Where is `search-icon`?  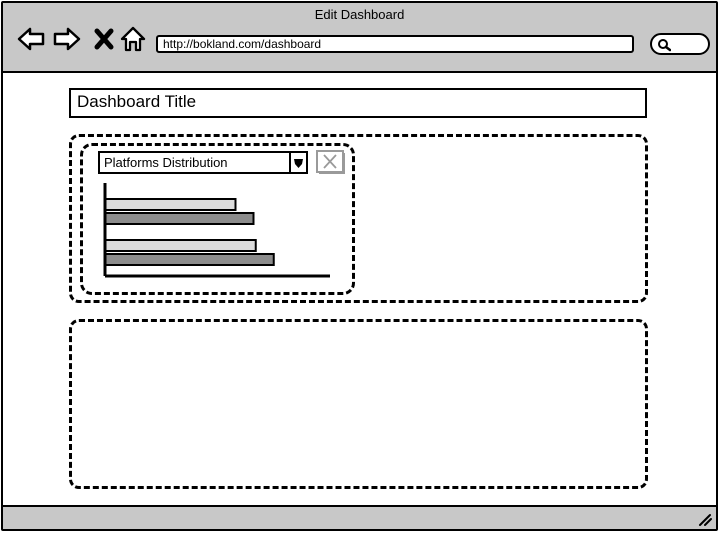
search-icon is located at coordinates (664, 45).